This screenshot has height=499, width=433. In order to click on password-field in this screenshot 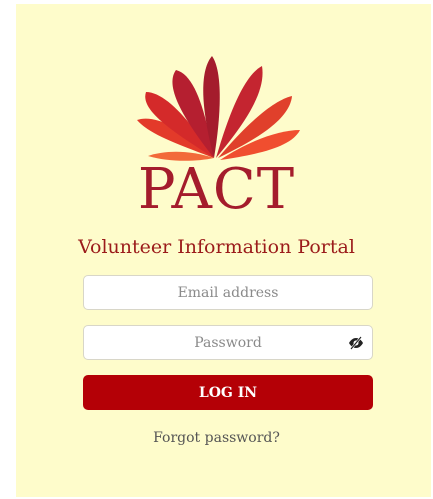, I will do `click(228, 342)`.